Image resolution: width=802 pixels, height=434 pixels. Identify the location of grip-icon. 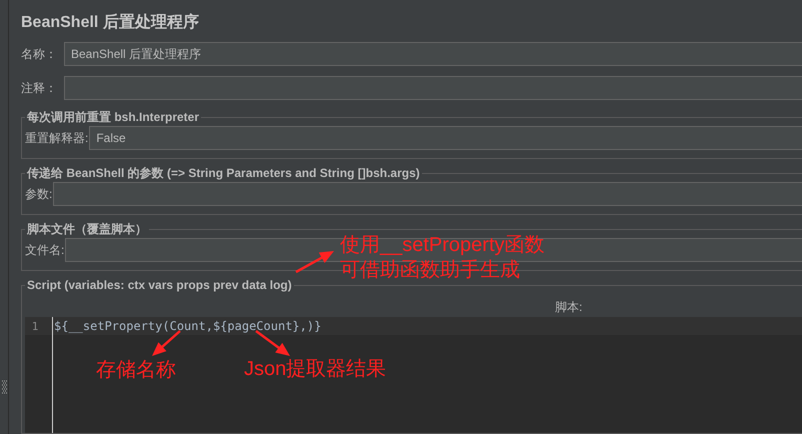
(4, 387).